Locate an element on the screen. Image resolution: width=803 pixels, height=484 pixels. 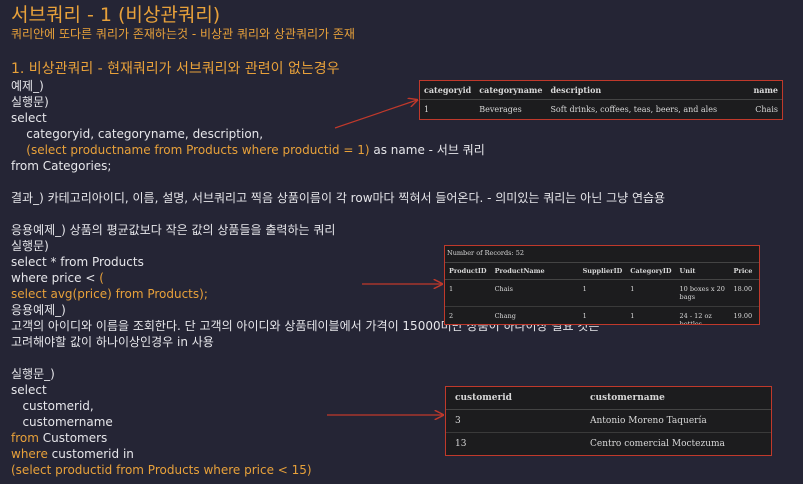
table-header: customerid is located at coordinates (513, 398).